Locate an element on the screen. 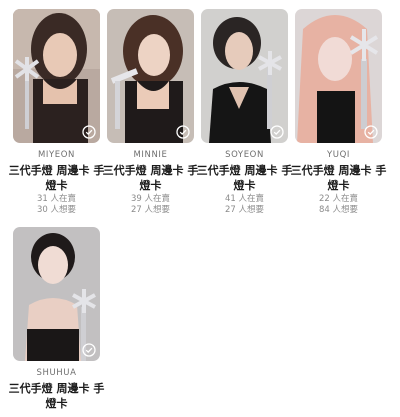  photocard-item: MIYEON 三代手燈 周邊卡 手燈卡 31 人在賣 30 人想要 is located at coordinates (56, 112).